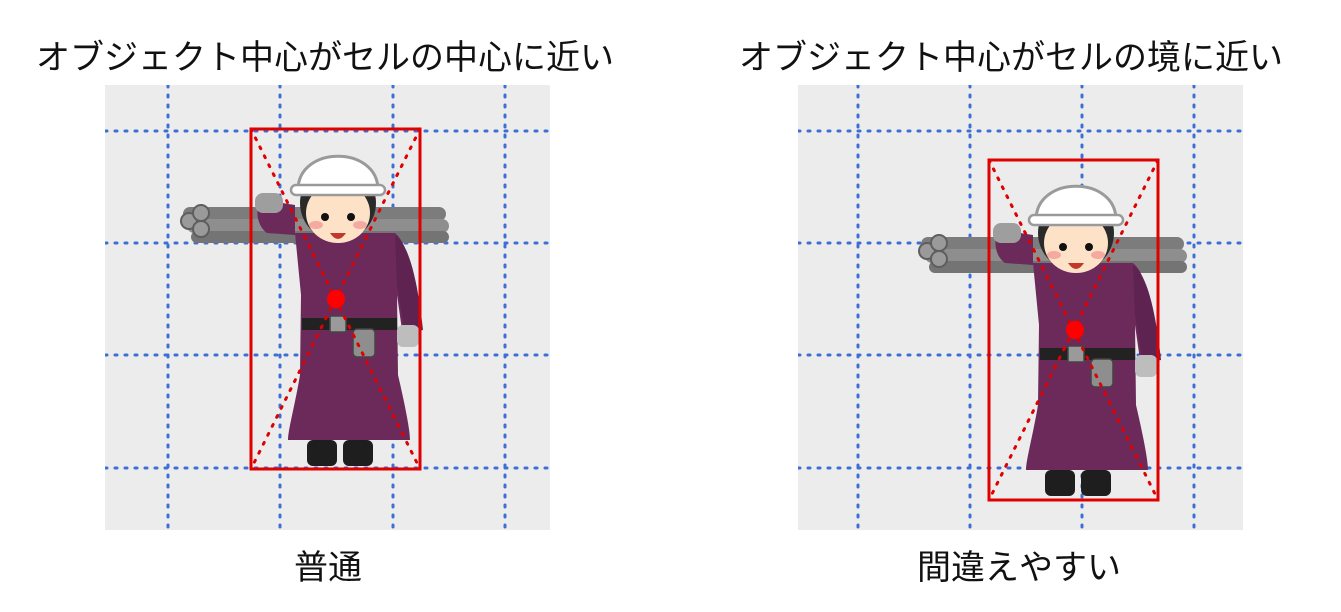 The image size is (1341, 612). What do you see at coordinates (1075, 330) in the screenshot?
I see `panel-2-object-center` at bounding box center [1075, 330].